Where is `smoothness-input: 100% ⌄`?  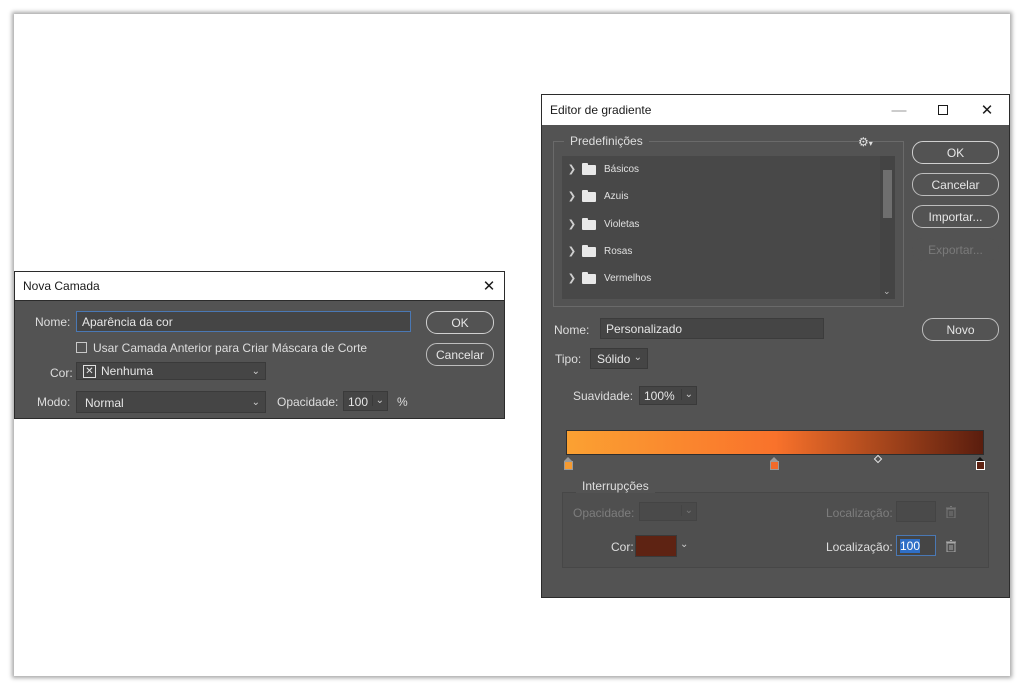 smoothness-input: 100% ⌄ is located at coordinates (668, 395).